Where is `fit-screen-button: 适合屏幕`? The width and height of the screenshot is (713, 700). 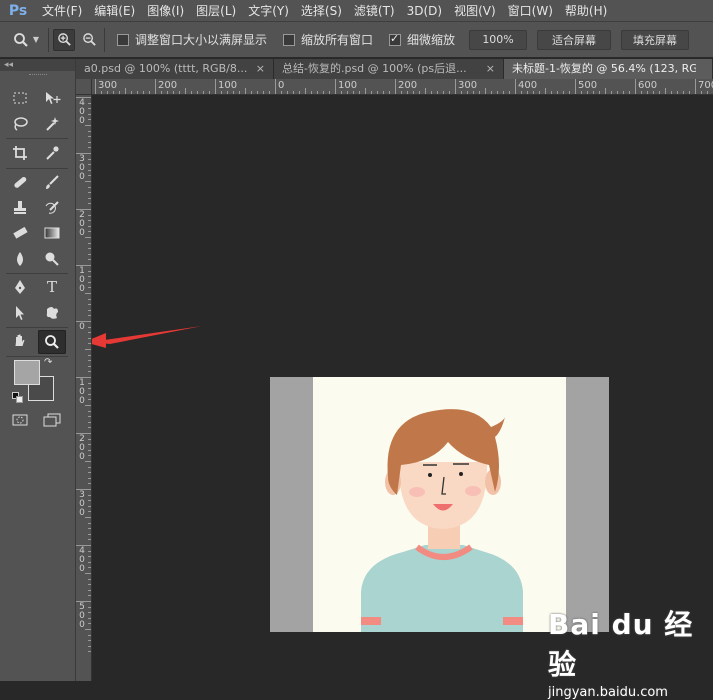 fit-screen-button: 适合屏幕 is located at coordinates (574, 39).